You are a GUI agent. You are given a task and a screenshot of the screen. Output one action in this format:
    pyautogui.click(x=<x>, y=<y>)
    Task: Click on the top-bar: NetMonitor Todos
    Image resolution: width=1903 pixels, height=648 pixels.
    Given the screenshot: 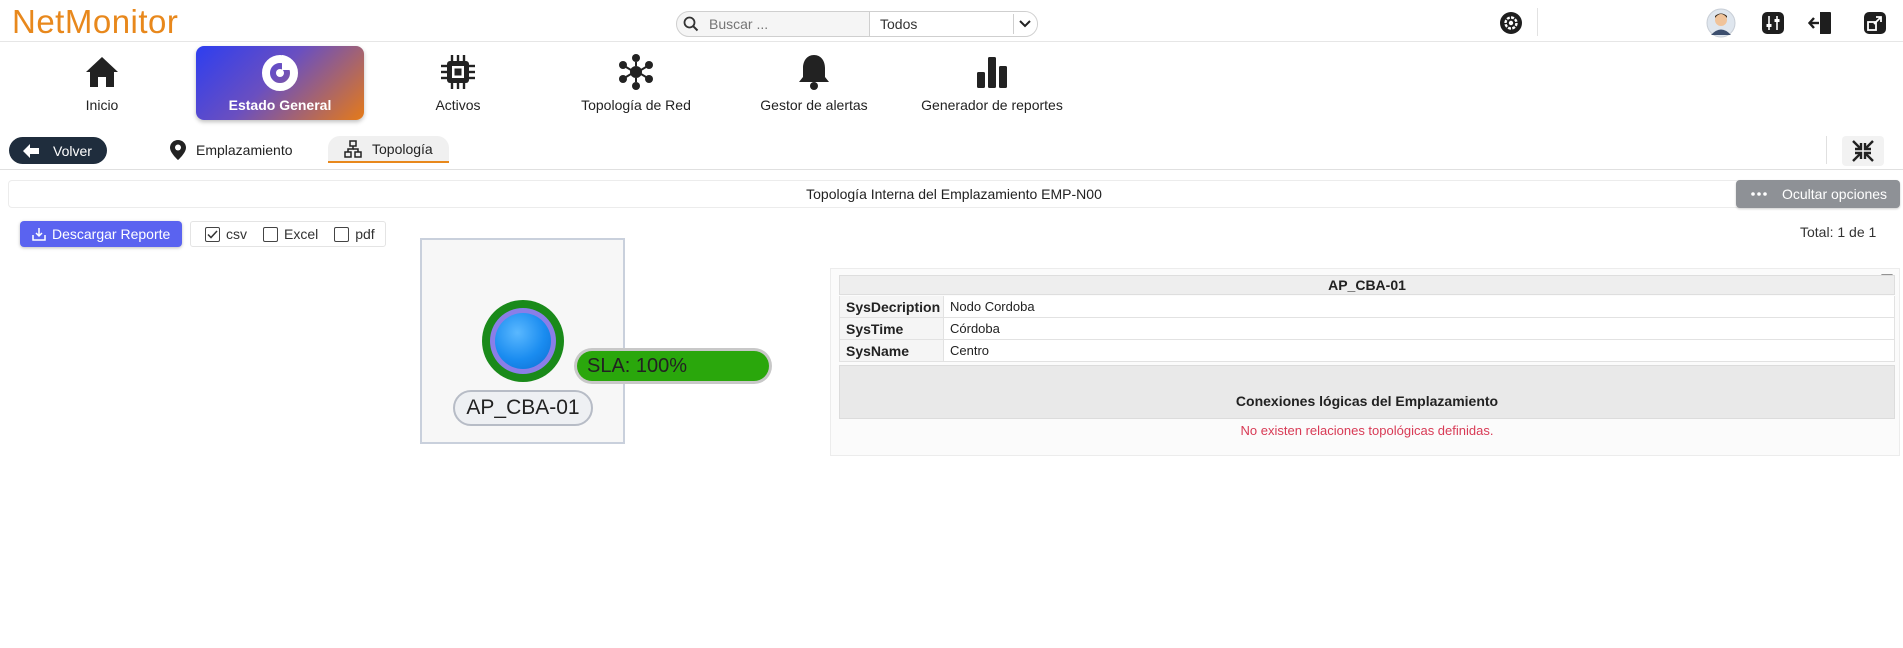 What is the action you would take?
    pyautogui.click(x=951, y=21)
    